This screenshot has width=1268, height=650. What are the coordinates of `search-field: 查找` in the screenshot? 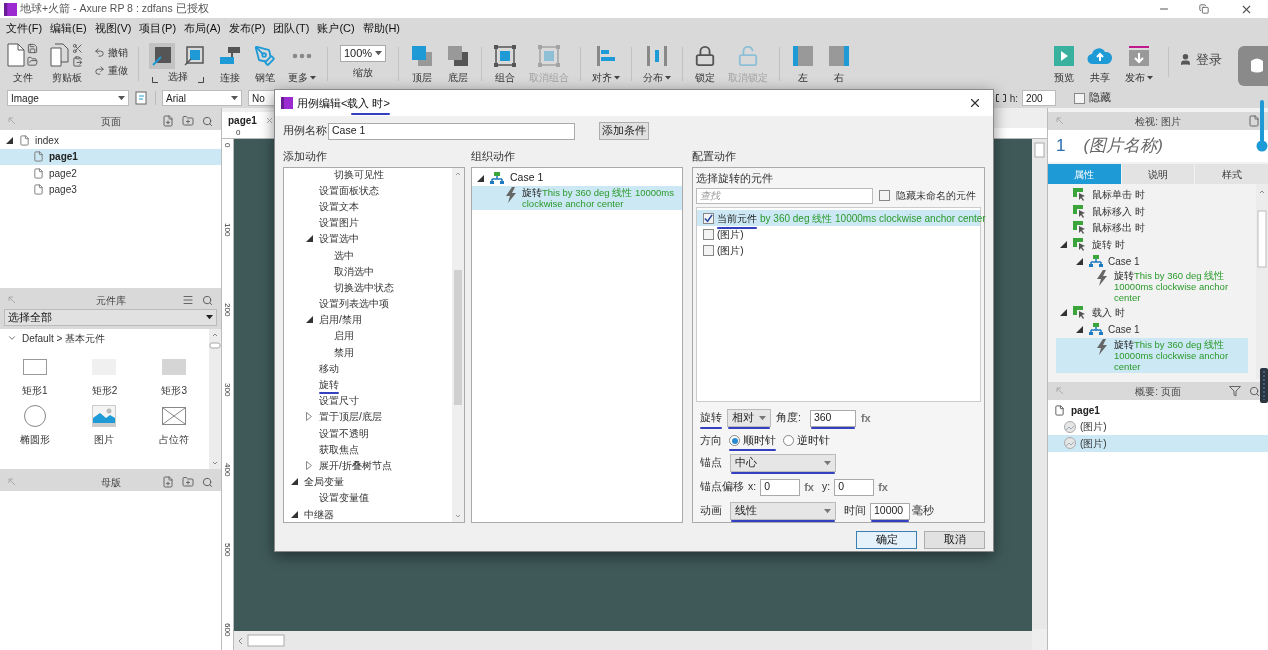 It's located at (784, 195).